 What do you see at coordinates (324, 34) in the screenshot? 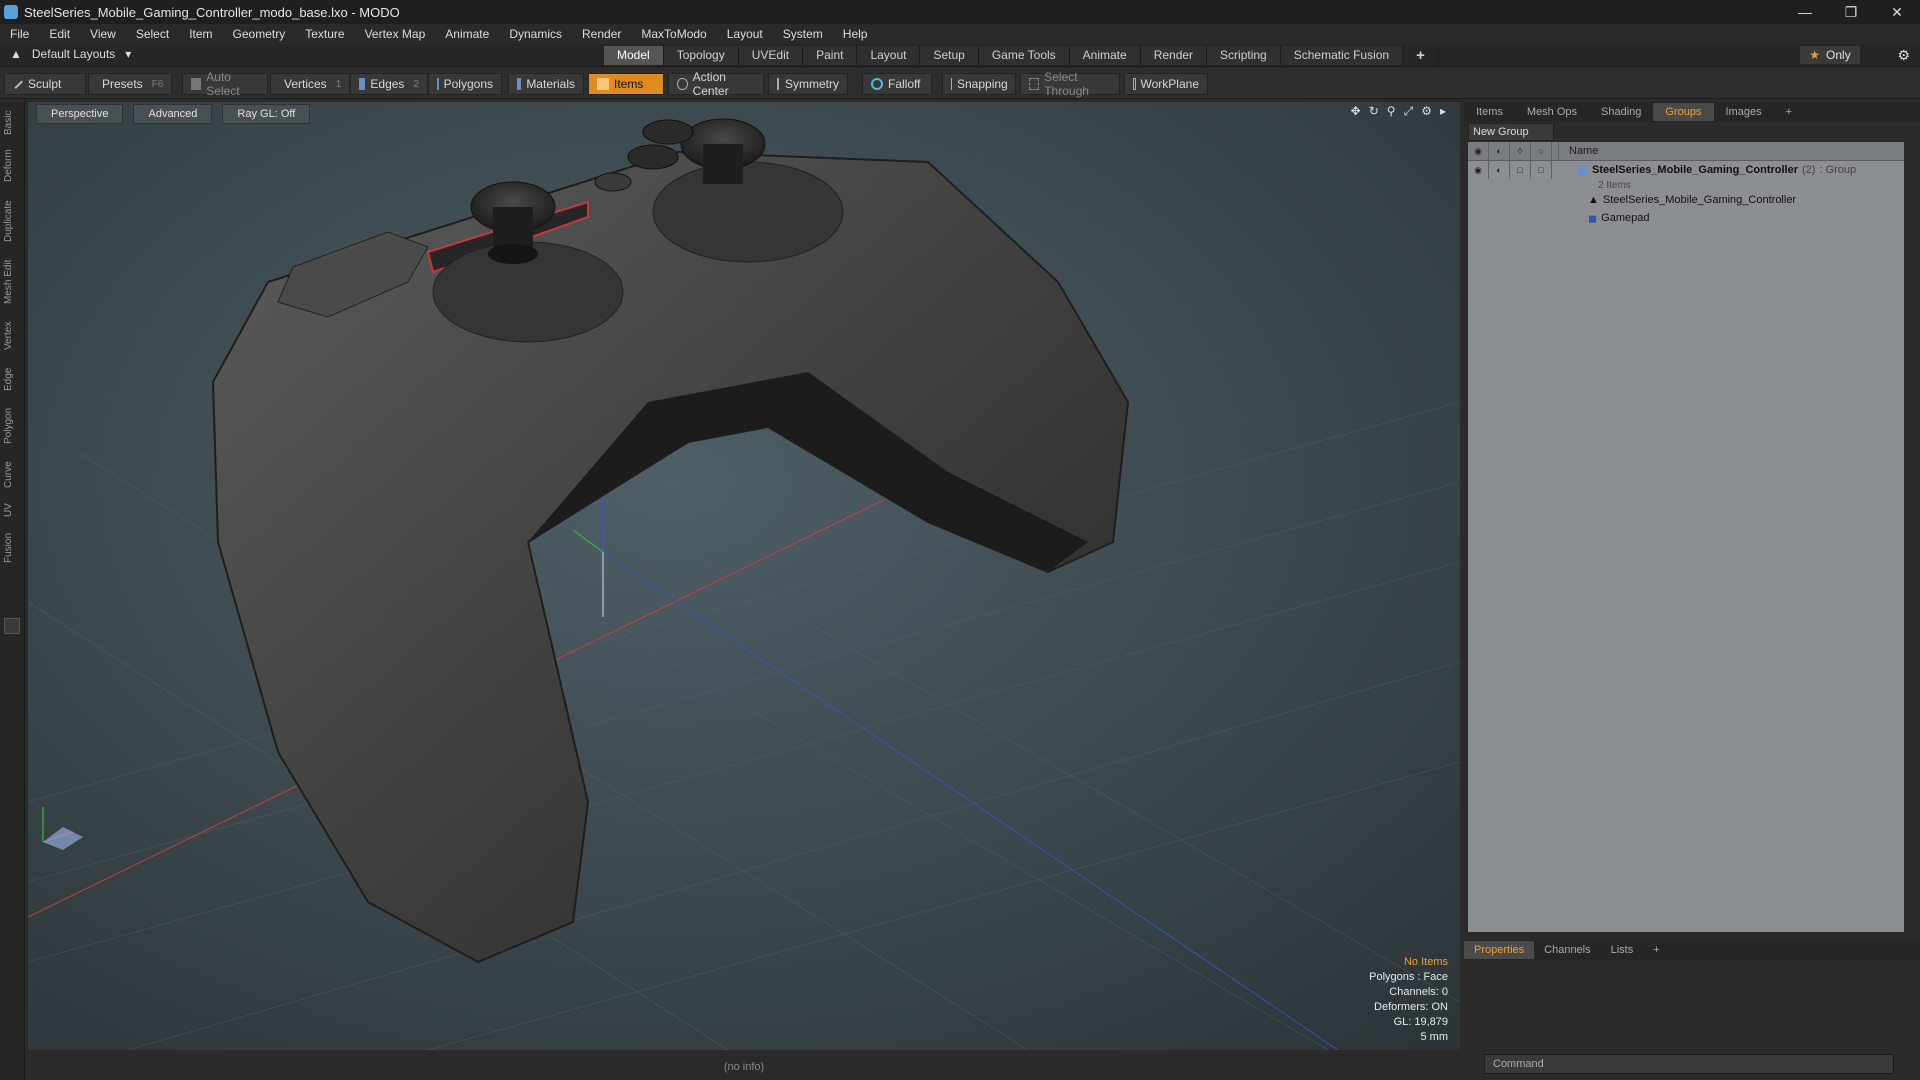
I see `menu-texture: Texture` at bounding box center [324, 34].